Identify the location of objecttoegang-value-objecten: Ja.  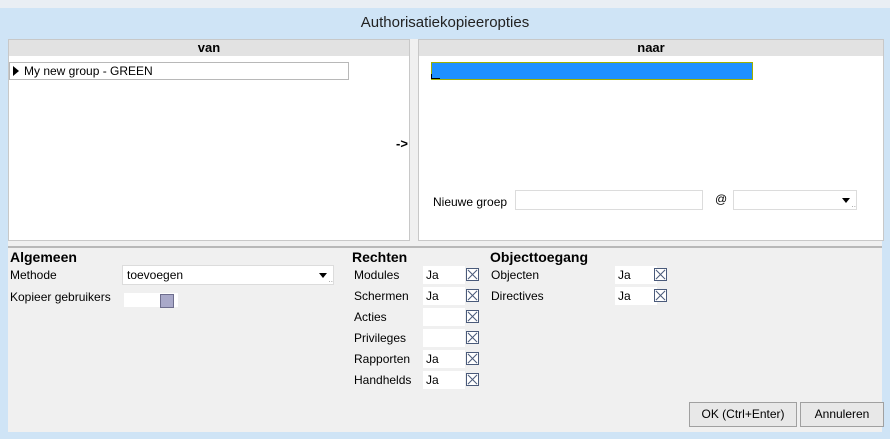
(636, 275).